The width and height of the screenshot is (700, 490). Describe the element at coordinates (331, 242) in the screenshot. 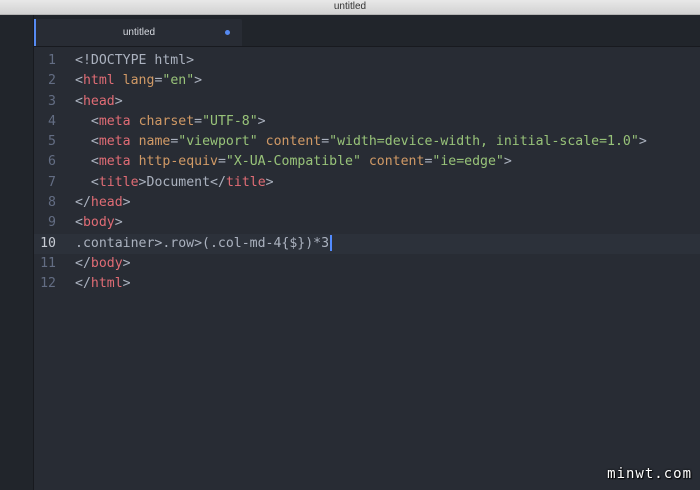

I see `text-cursor` at that location.